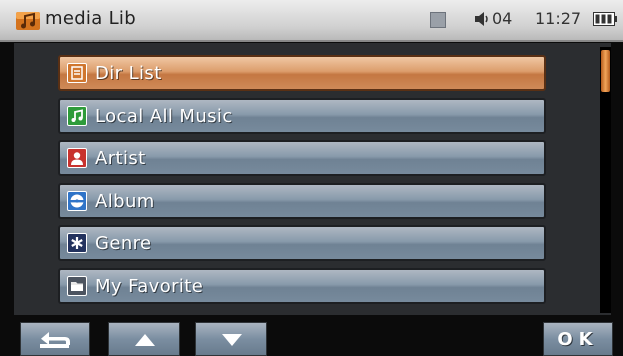  What do you see at coordinates (77, 201) in the screenshot?
I see `disc-icon` at bounding box center [77, 201].